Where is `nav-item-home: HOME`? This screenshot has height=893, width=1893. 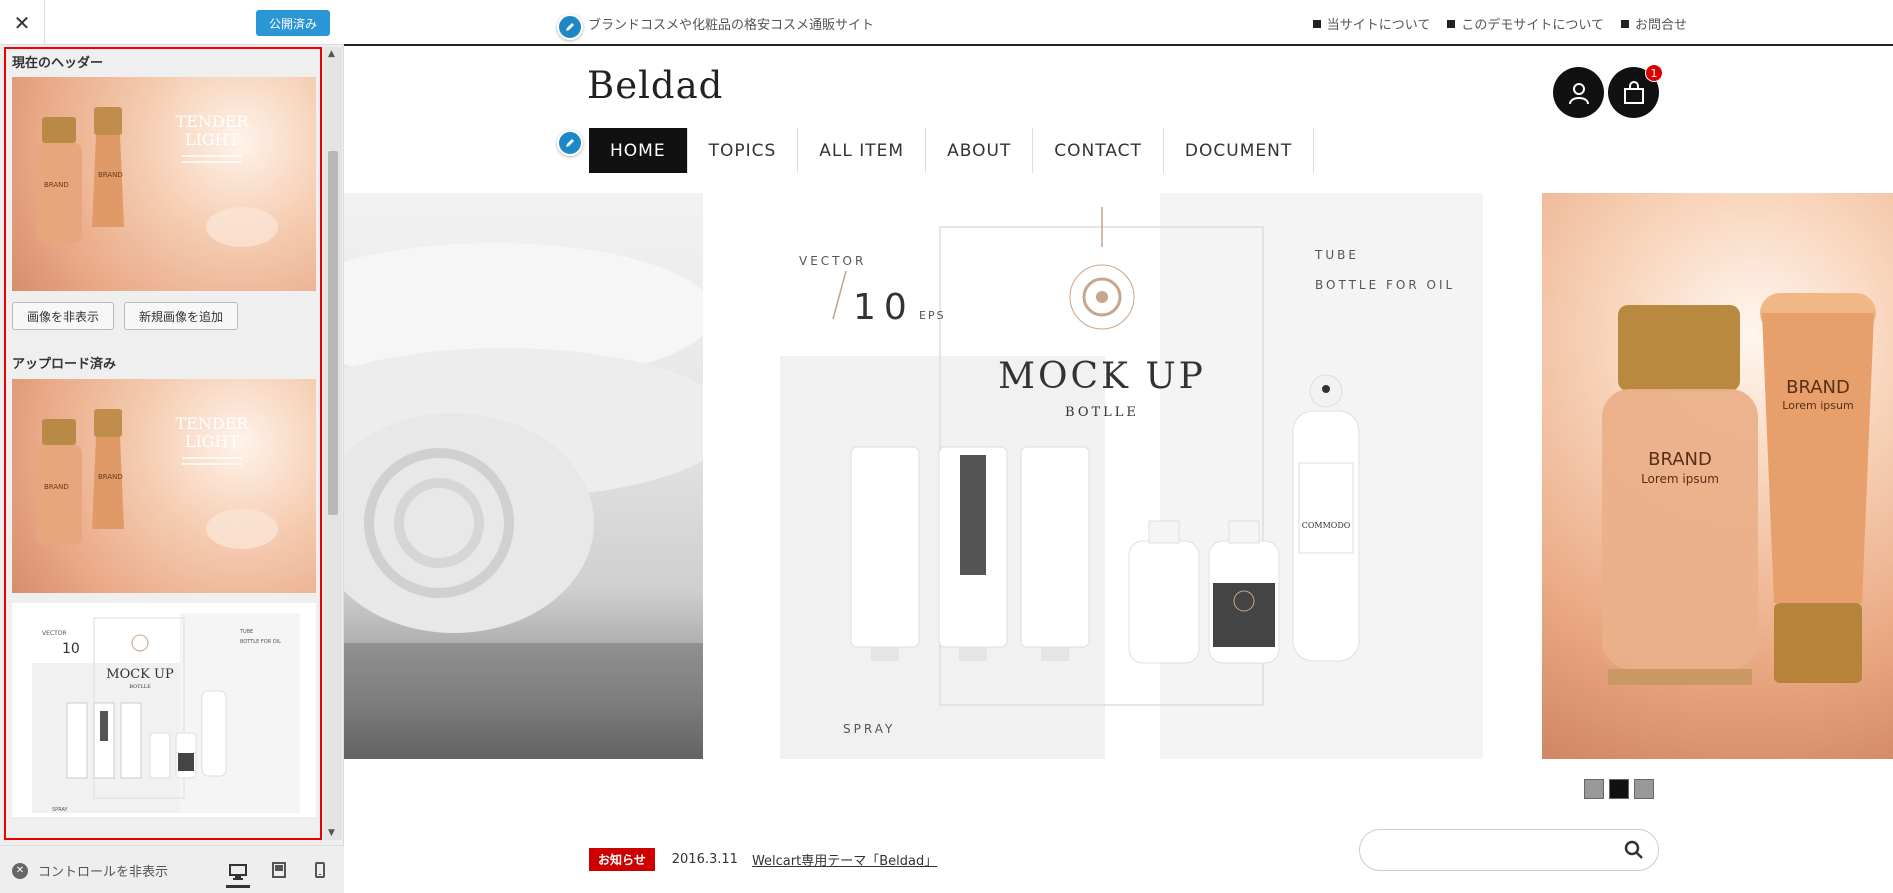
nav-item-home: HOME is located at coordinates (638, 150).